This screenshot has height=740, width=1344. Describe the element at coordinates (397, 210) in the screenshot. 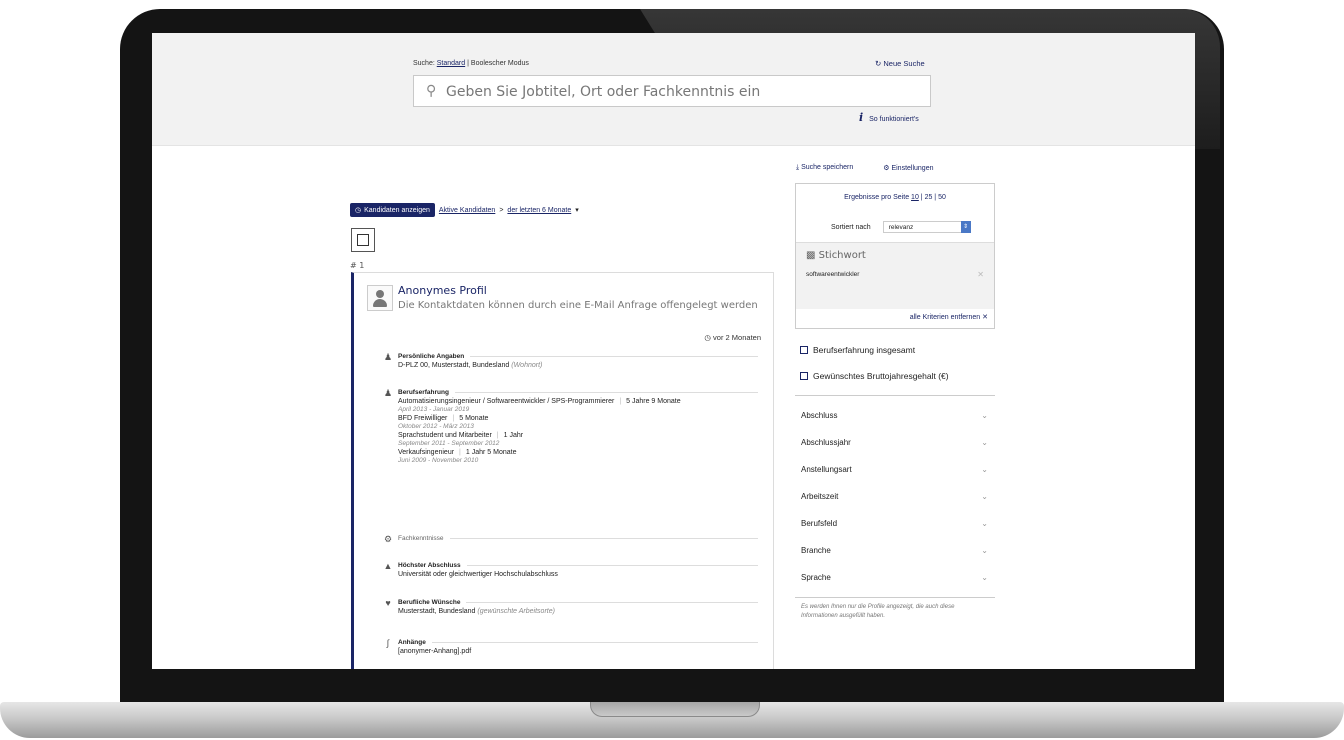

I see `show-candidates-label: Kandidaten anzeigen` at that location.